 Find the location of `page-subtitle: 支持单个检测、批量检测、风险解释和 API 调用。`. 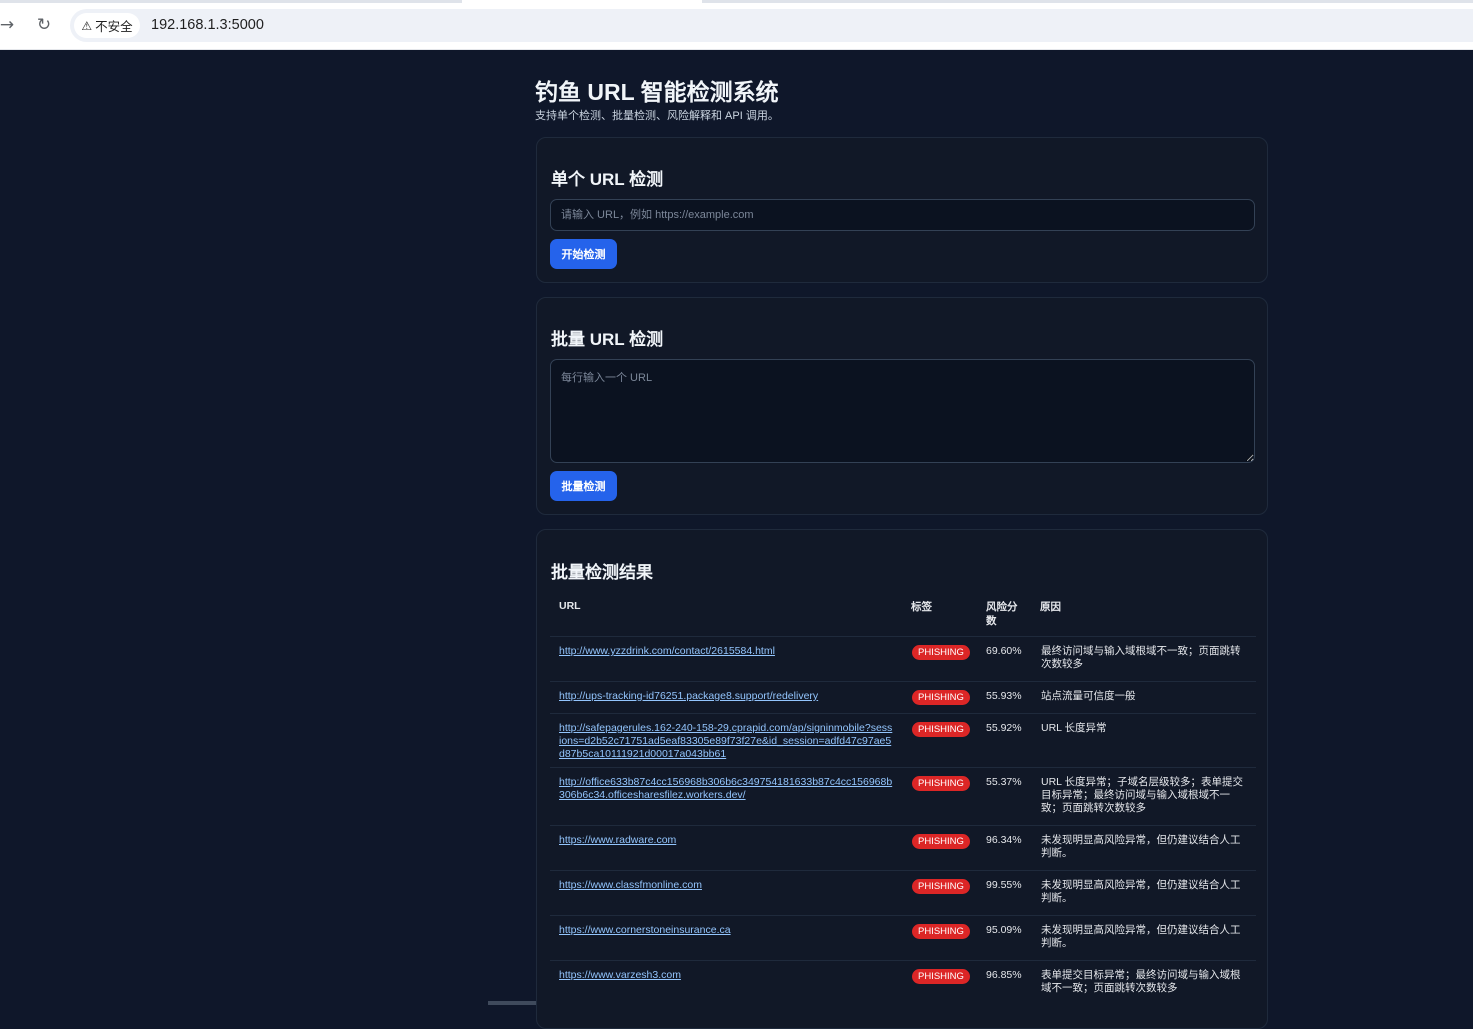

page-subtitle: 支持单个检测、批量检测、风险解释和 API 调用。 is located at coordinates (657, 116).